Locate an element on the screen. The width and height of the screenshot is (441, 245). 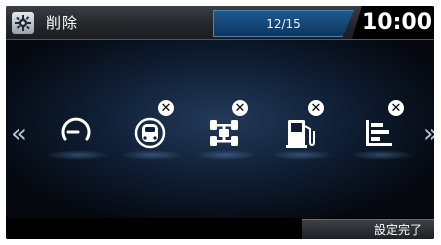
carousel-item-history: ✕ is located at coordinates (382, 133).